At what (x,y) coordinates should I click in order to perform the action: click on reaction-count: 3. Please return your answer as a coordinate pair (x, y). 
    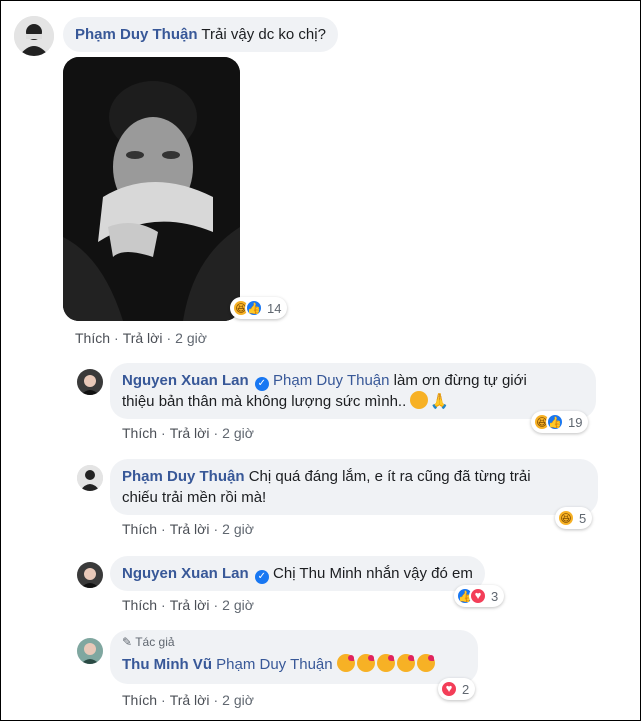
    Looking at the image, I should click on (495, 596).